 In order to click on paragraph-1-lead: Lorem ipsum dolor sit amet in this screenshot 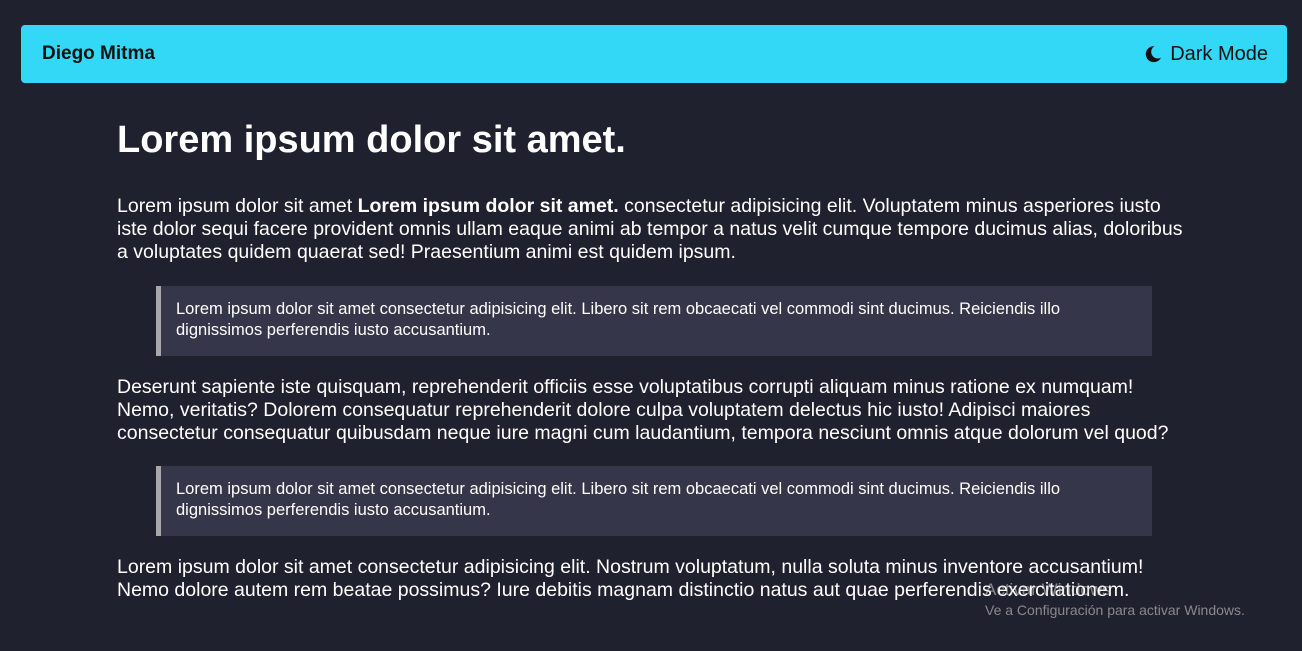, I will do `click(237, 206)`.